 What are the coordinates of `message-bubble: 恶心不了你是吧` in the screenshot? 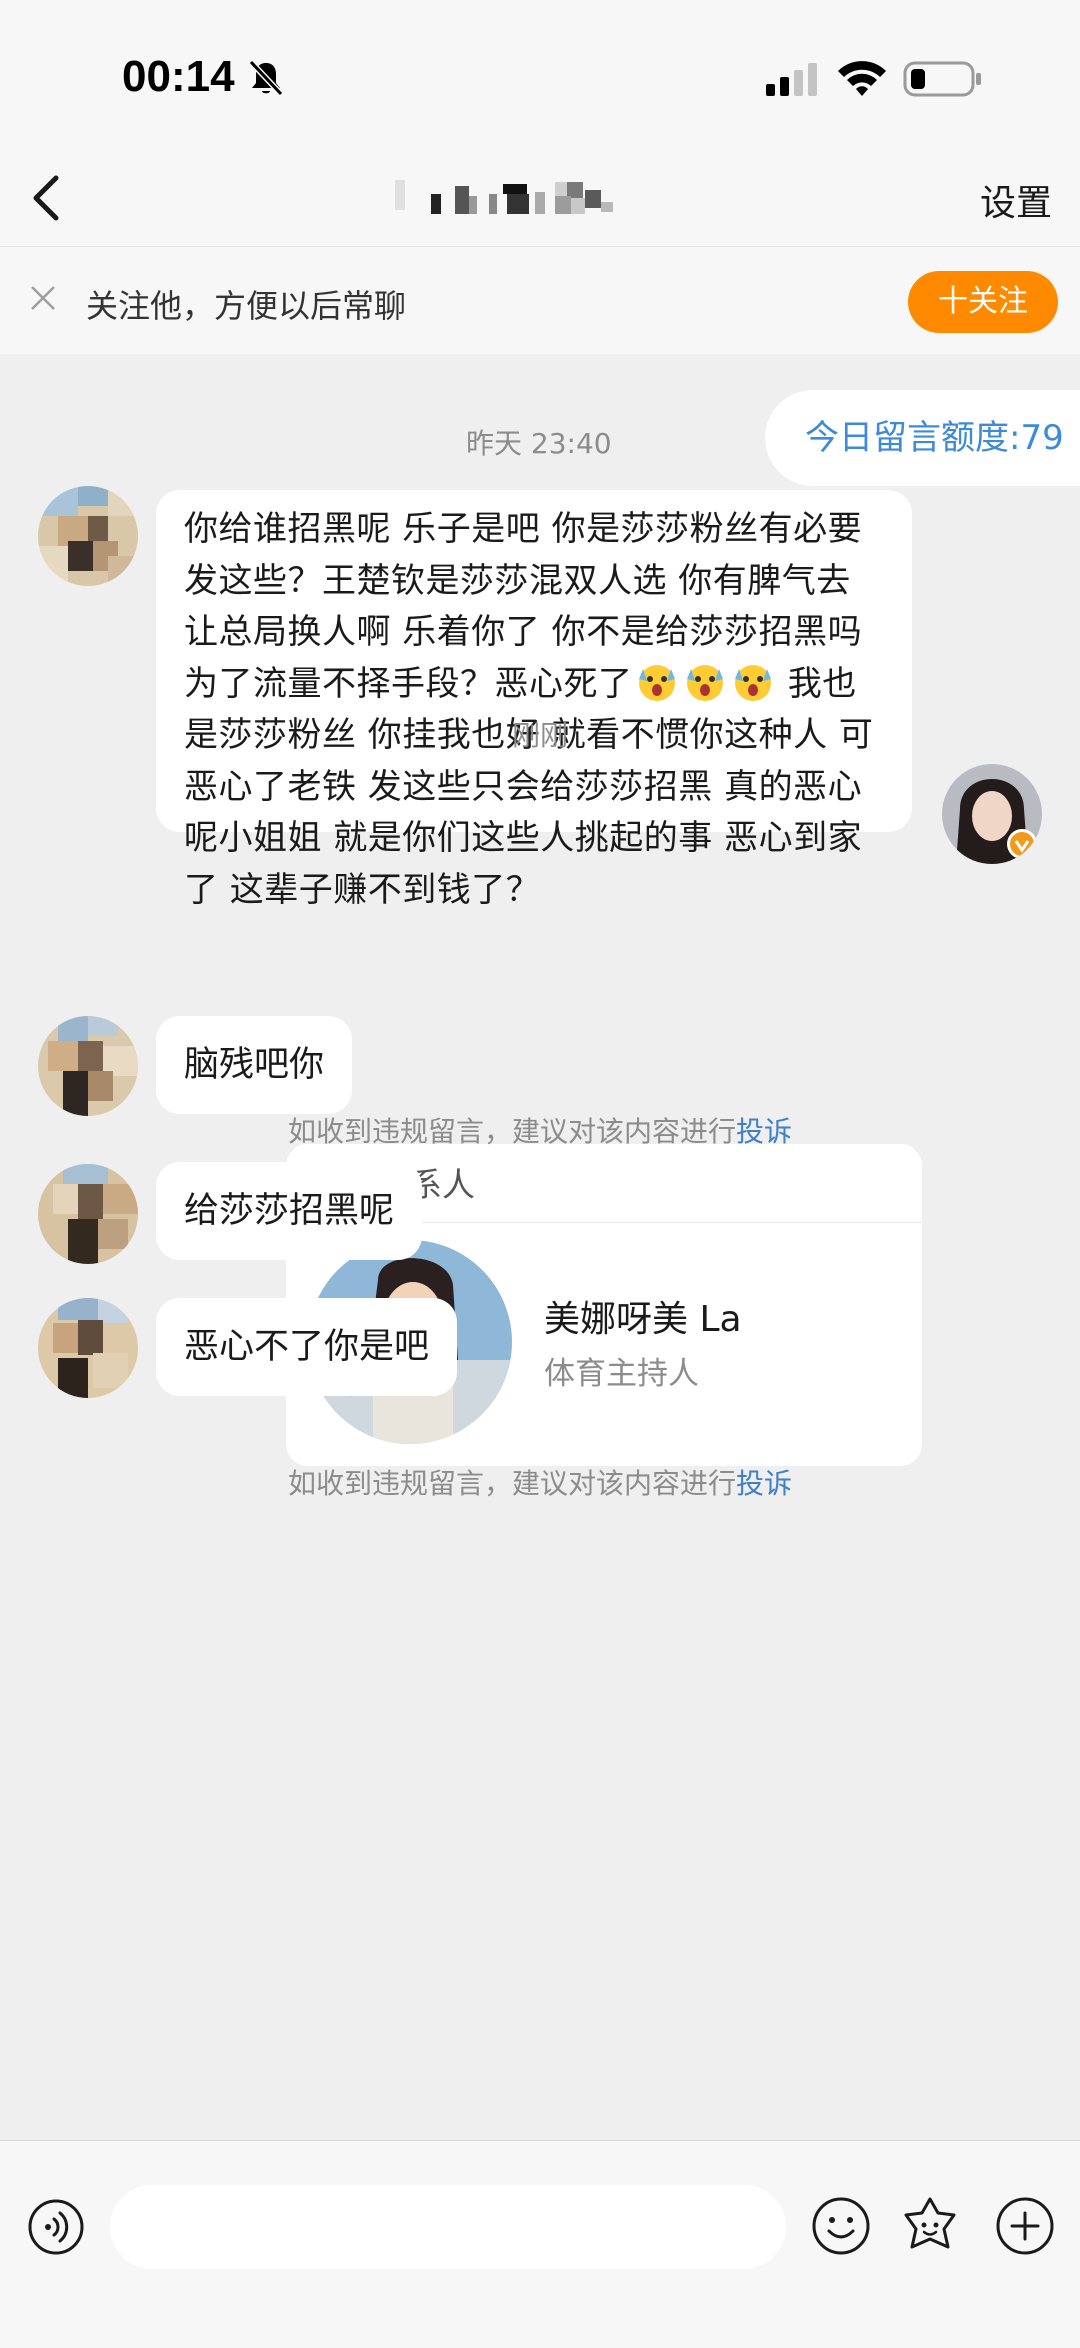 It's located at (307, 1347).